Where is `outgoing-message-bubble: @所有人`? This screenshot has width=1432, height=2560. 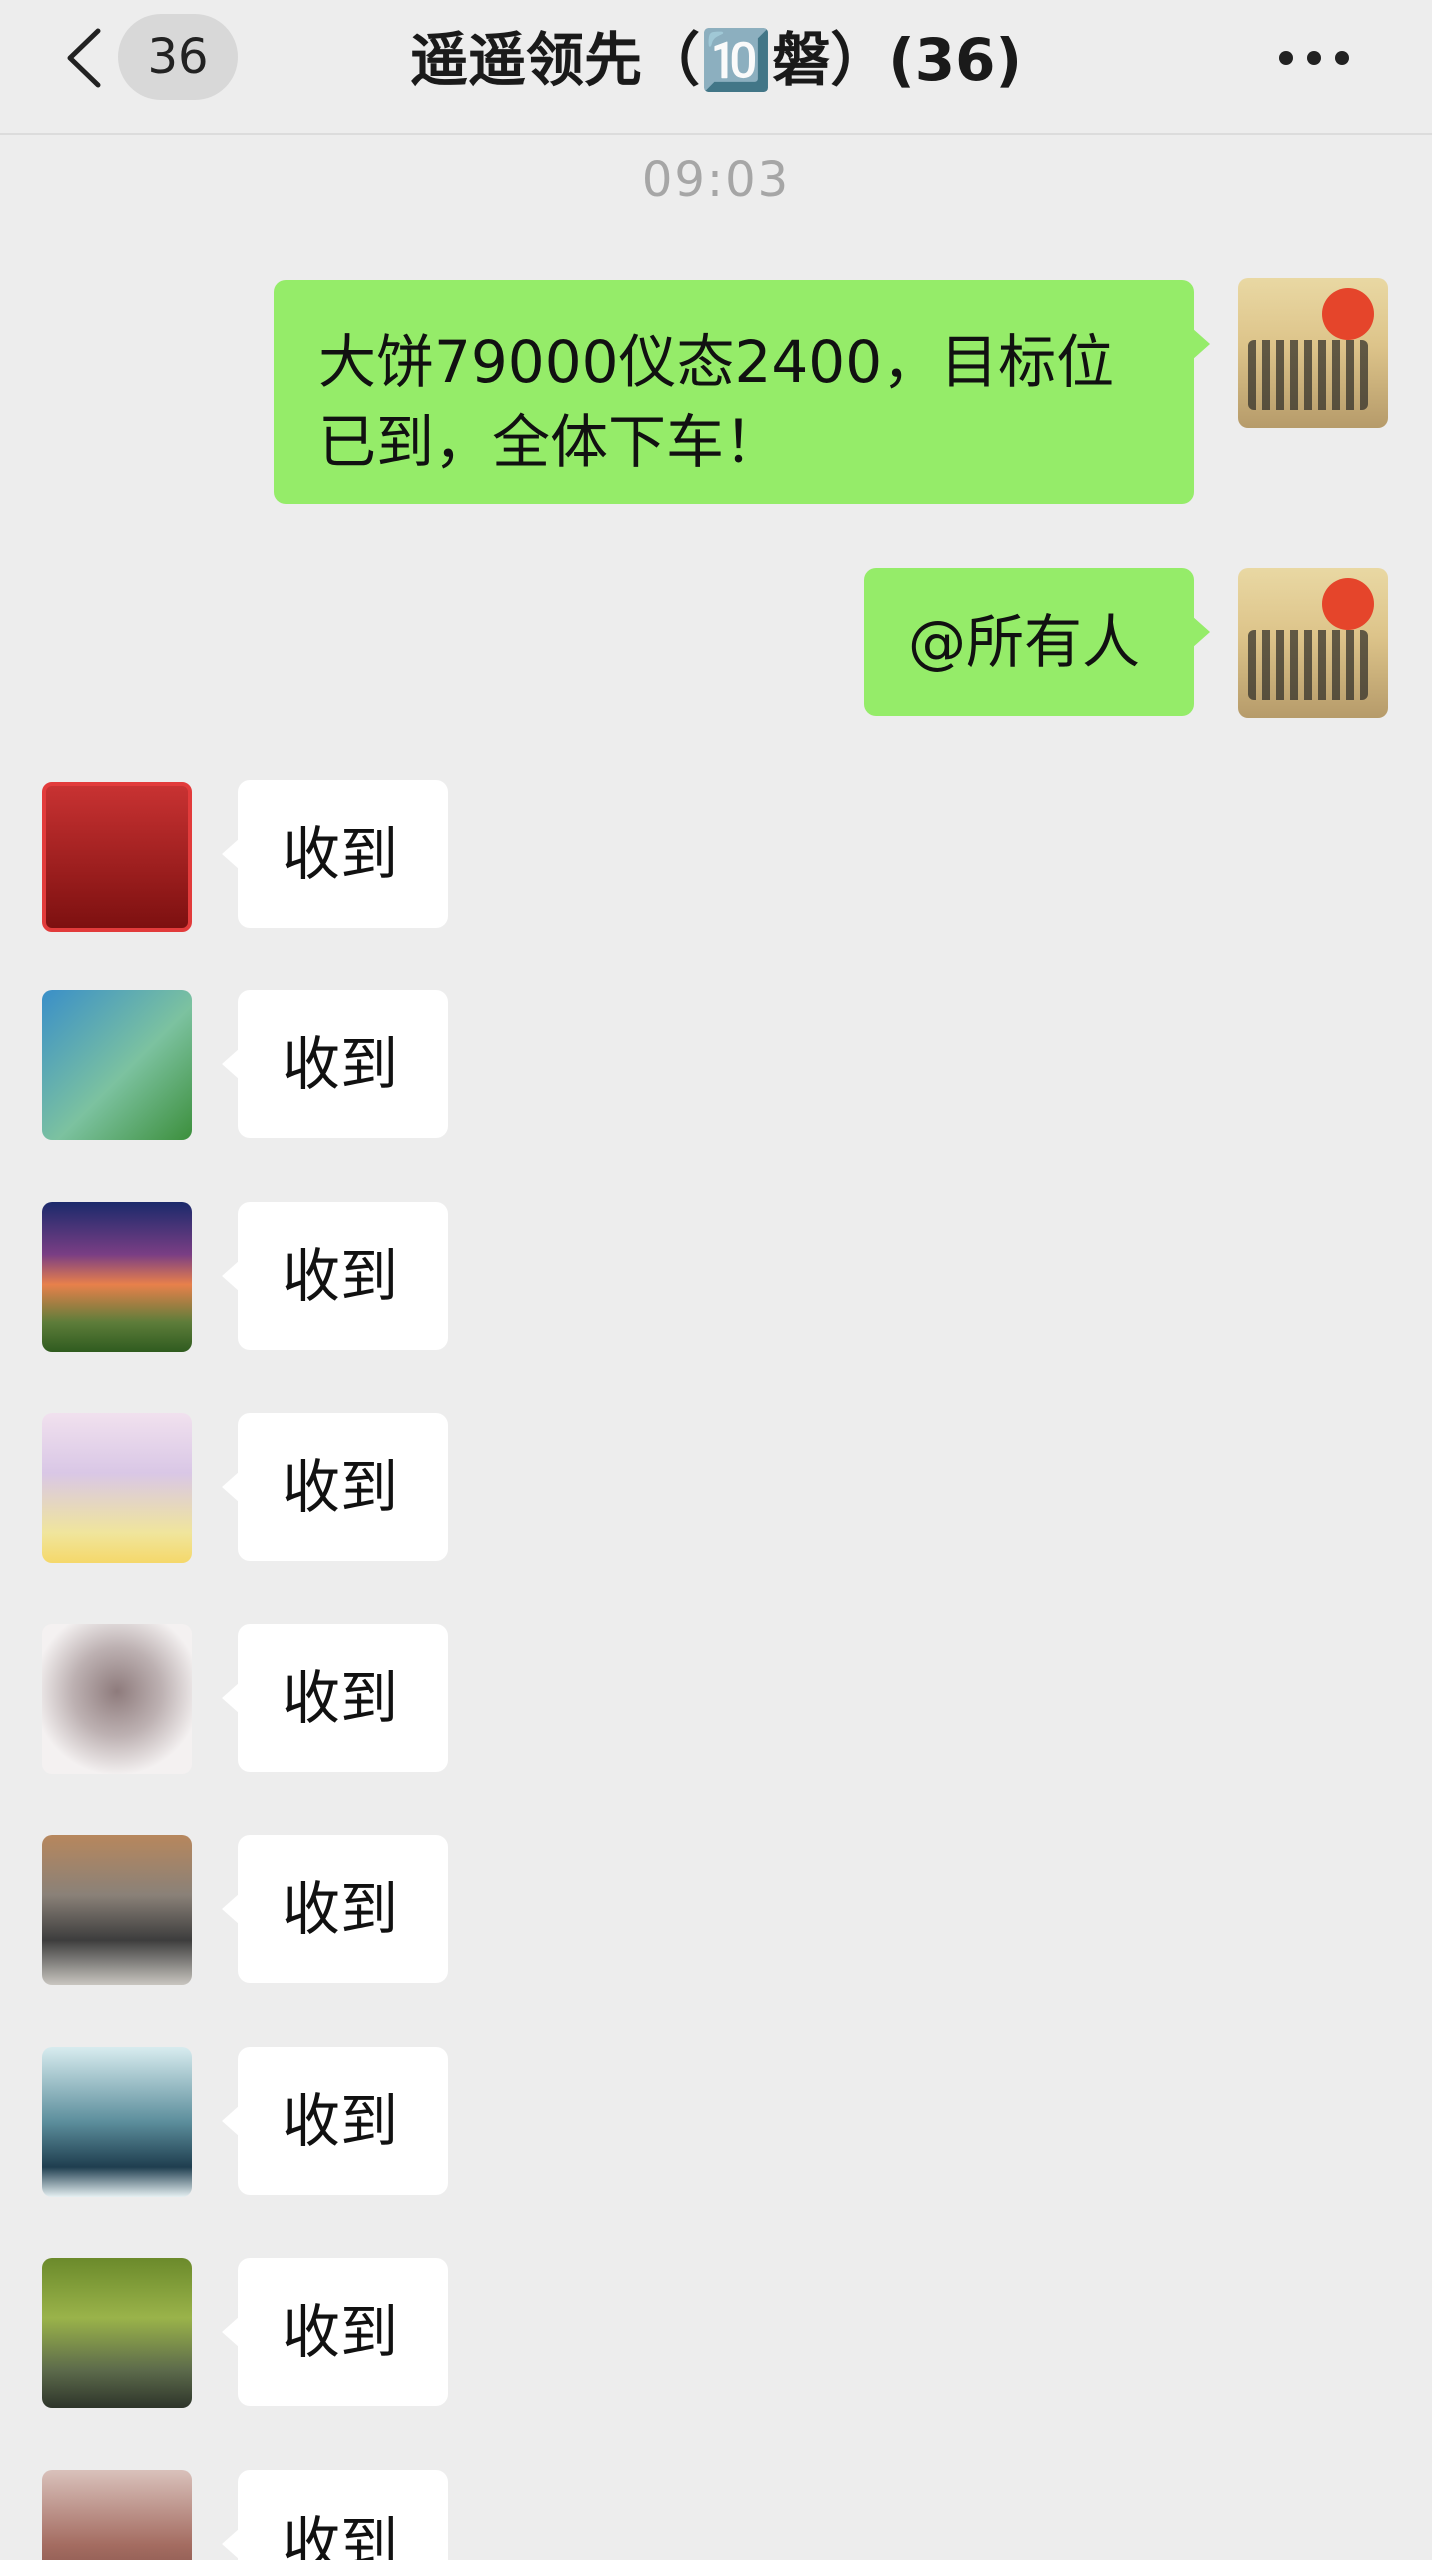 outgoing-message-bubble: @所有人 is located at coordinates (1037, 642).